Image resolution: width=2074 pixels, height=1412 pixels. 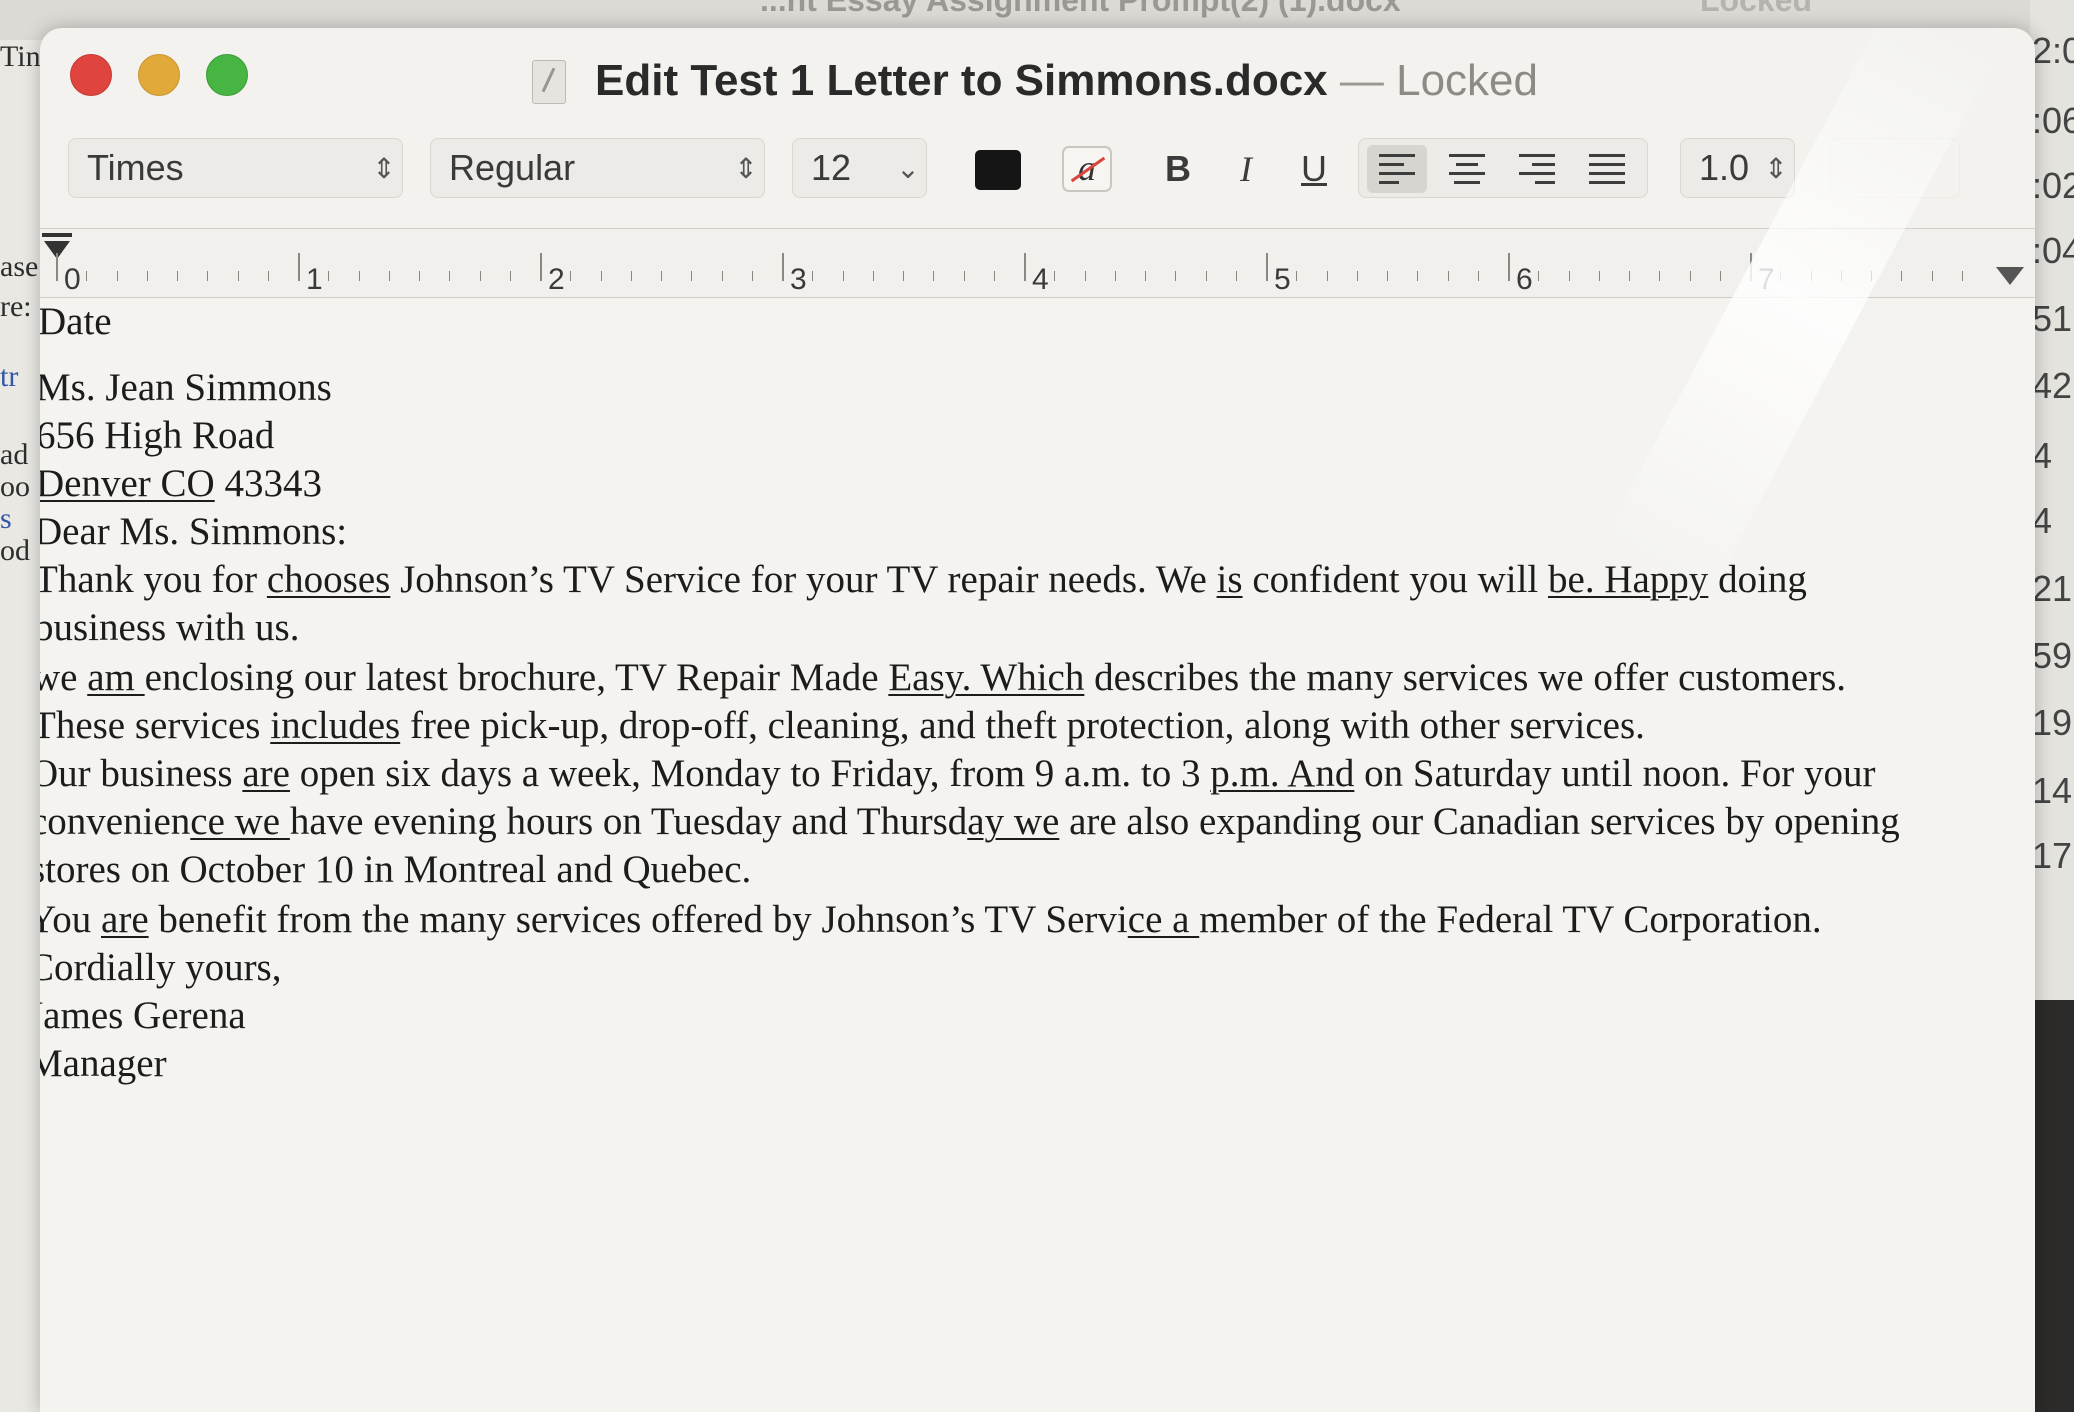 I want to click on align-center-button, so click(x=1467, y=169).